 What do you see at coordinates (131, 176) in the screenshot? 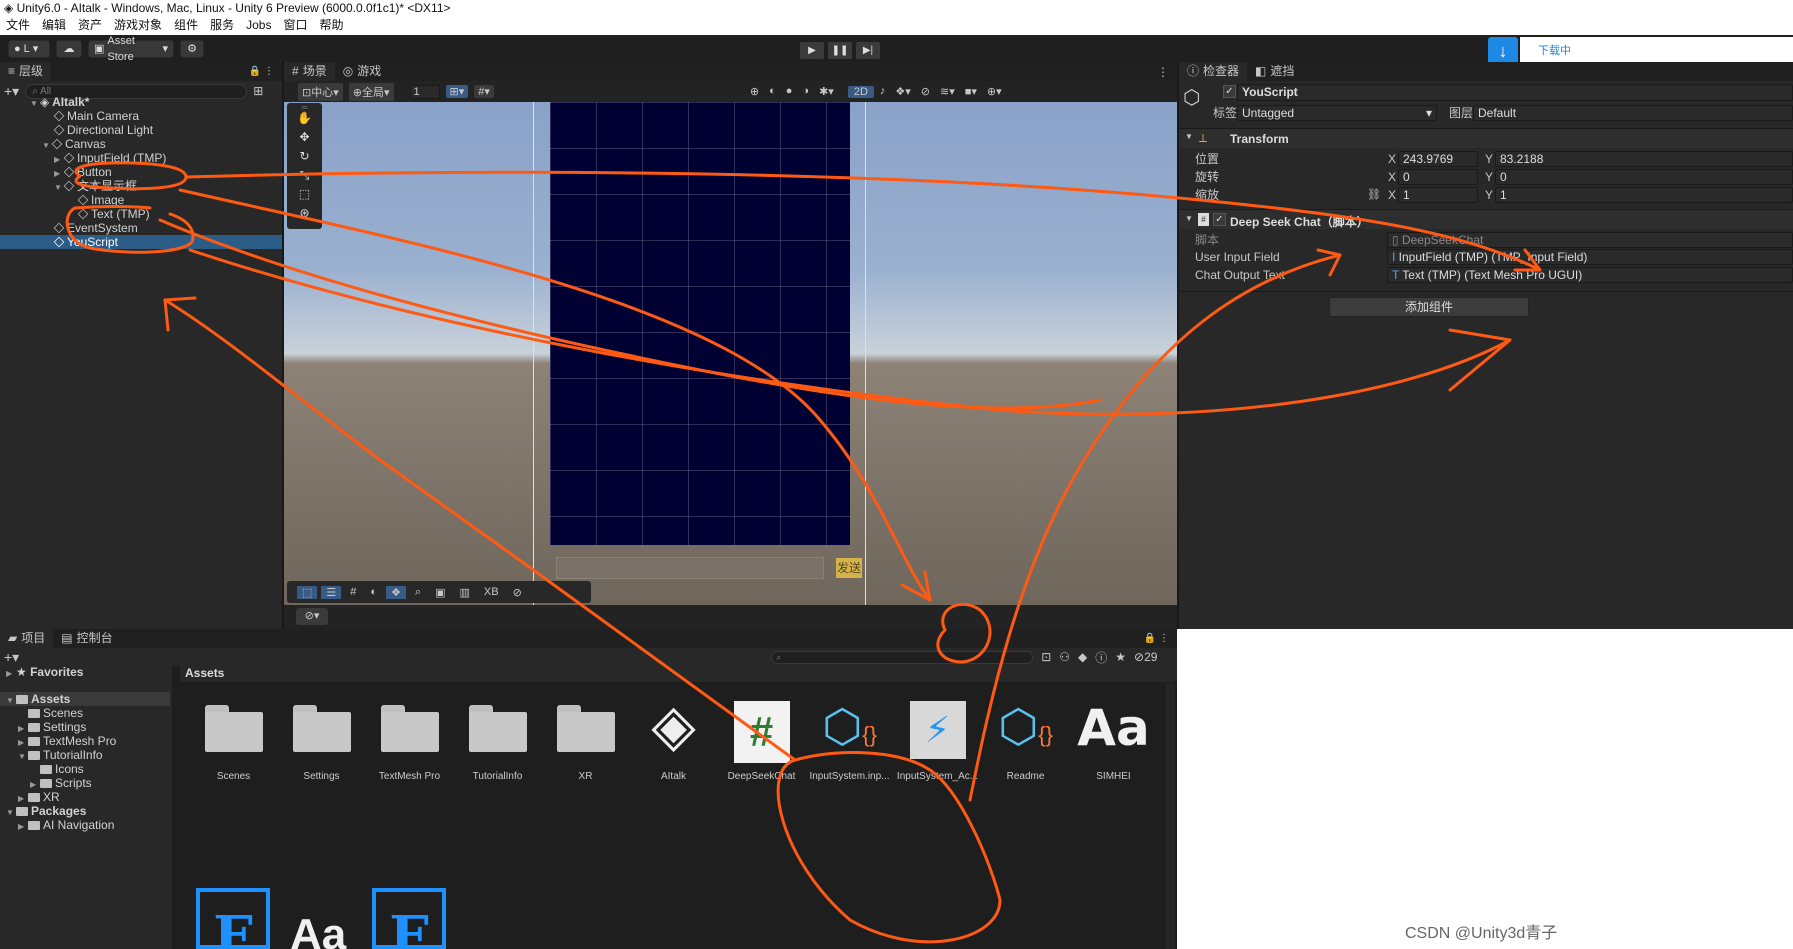
I see `annotation-circle-inputfield` at bounding box center [131, 176].